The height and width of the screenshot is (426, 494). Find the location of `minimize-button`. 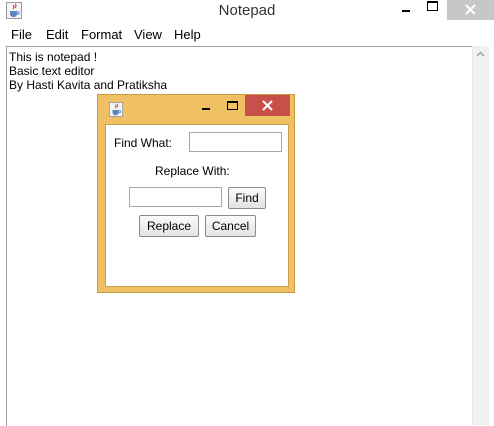

minimize-button is located at coordinates (406, 10).